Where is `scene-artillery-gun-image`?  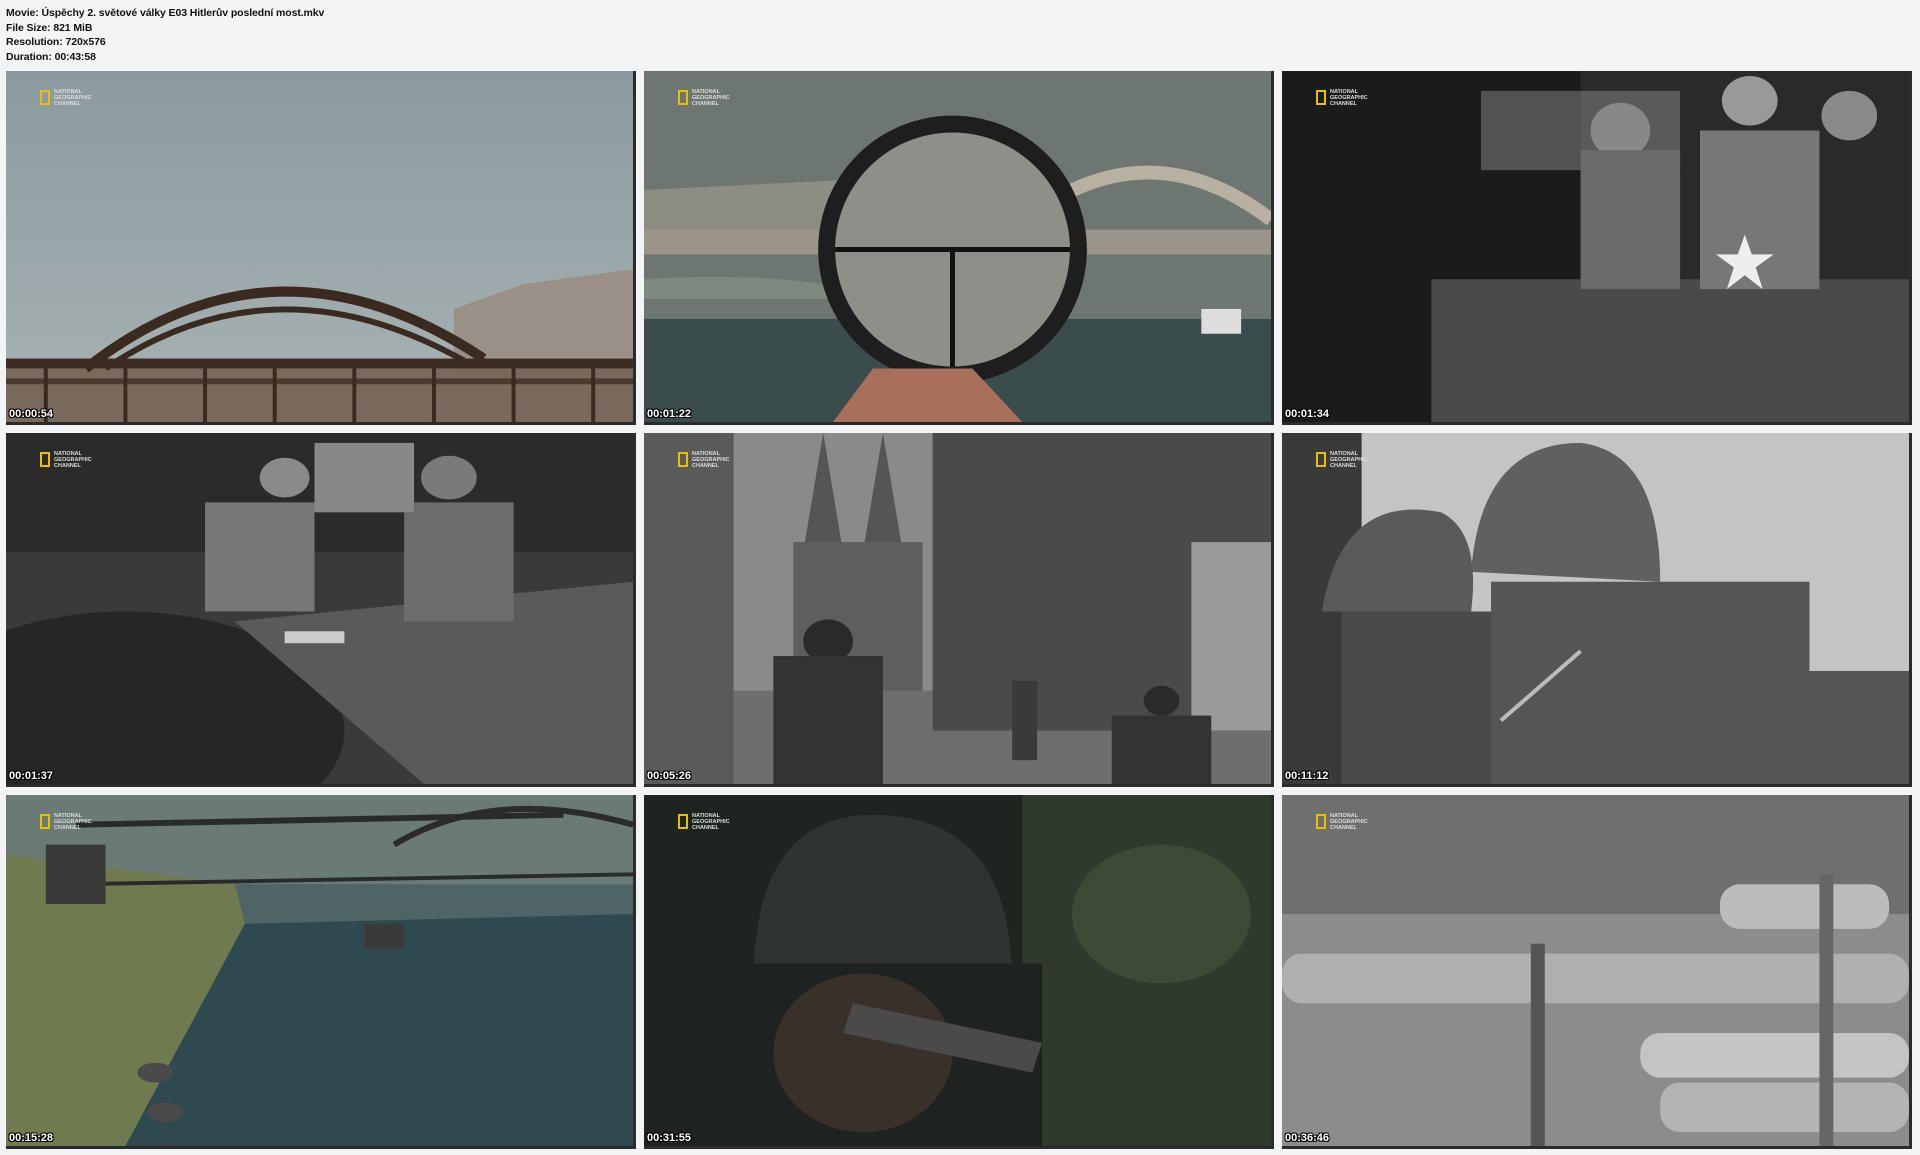
scene-artillery-gun-image is located at coordinates (1595, 970).